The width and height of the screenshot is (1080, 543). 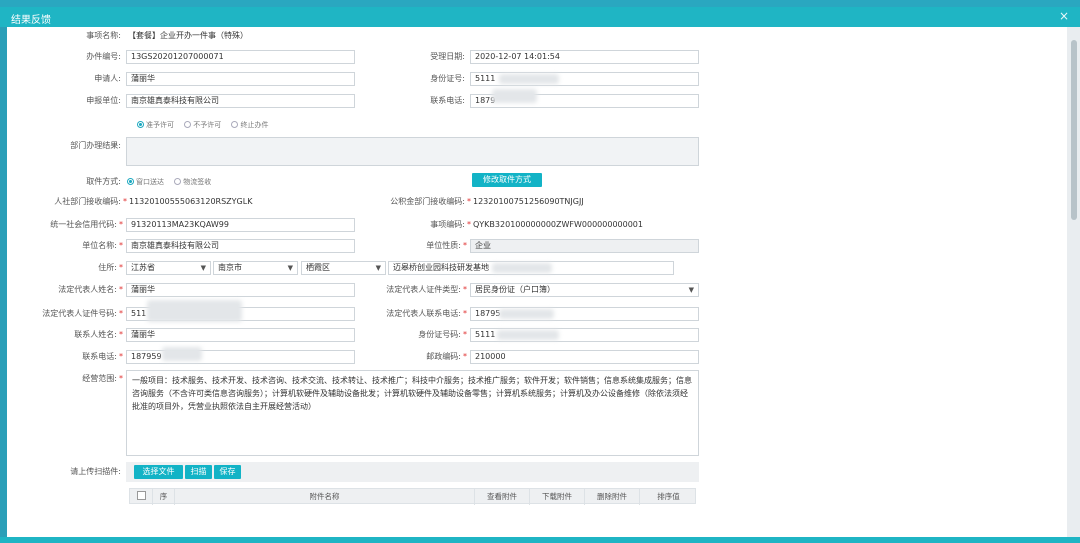 I want to click on hrss-code-value: * 11320100555063120RSZYGLK, so click(x=188, y=201).